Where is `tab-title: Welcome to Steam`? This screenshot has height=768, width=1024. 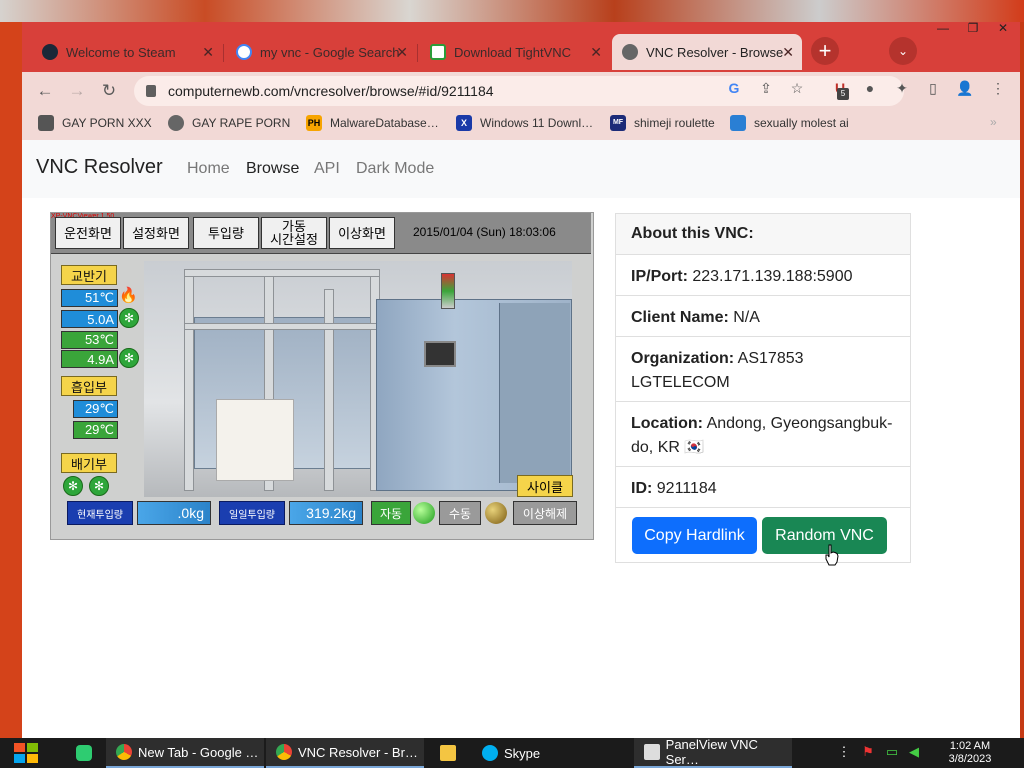
tab-title: Welcome to Steam is located at coordinates (121, 52).